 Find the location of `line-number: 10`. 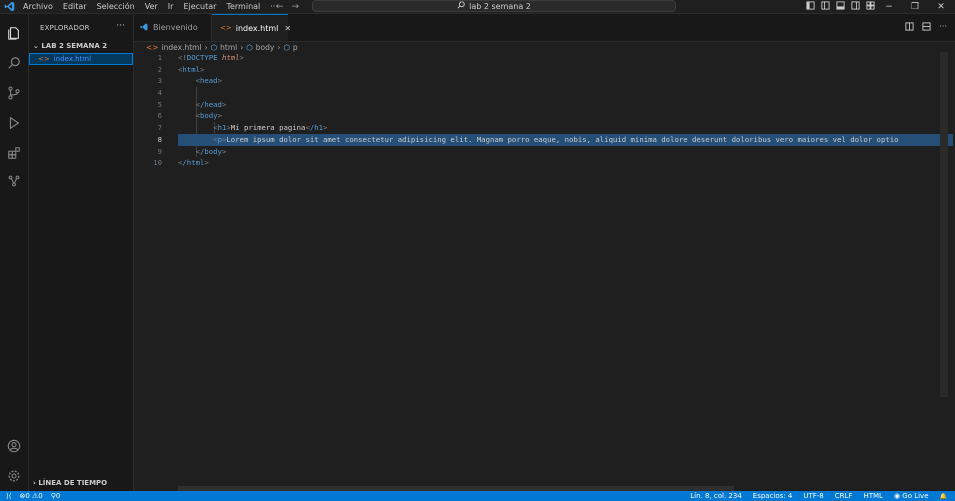

line-number: 10 is located at coordinates (157, 163).